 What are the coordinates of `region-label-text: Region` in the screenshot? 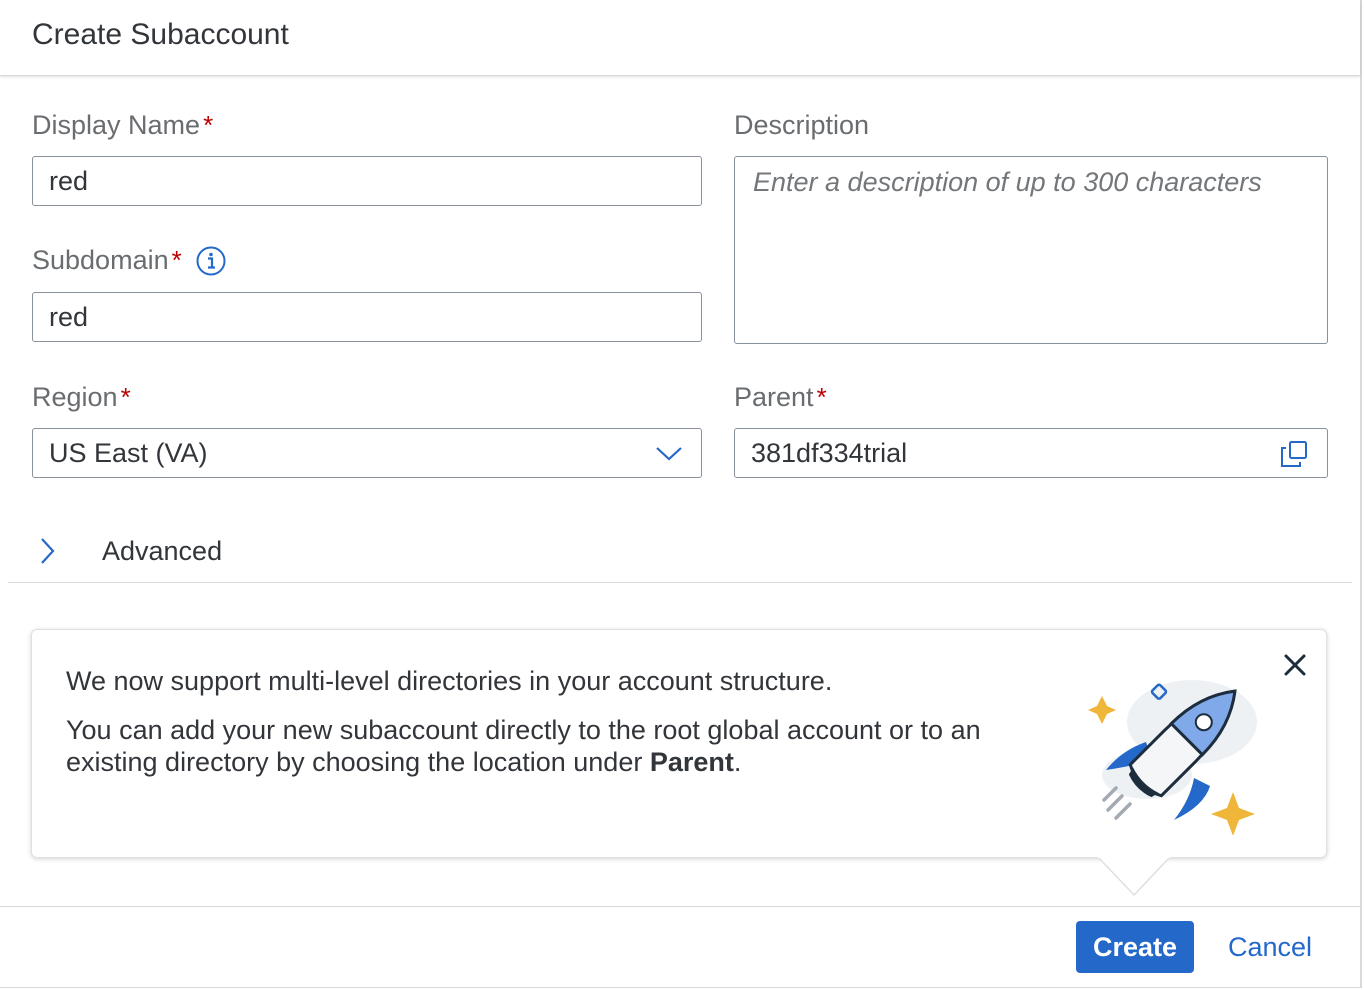 It's located at (75, 397).